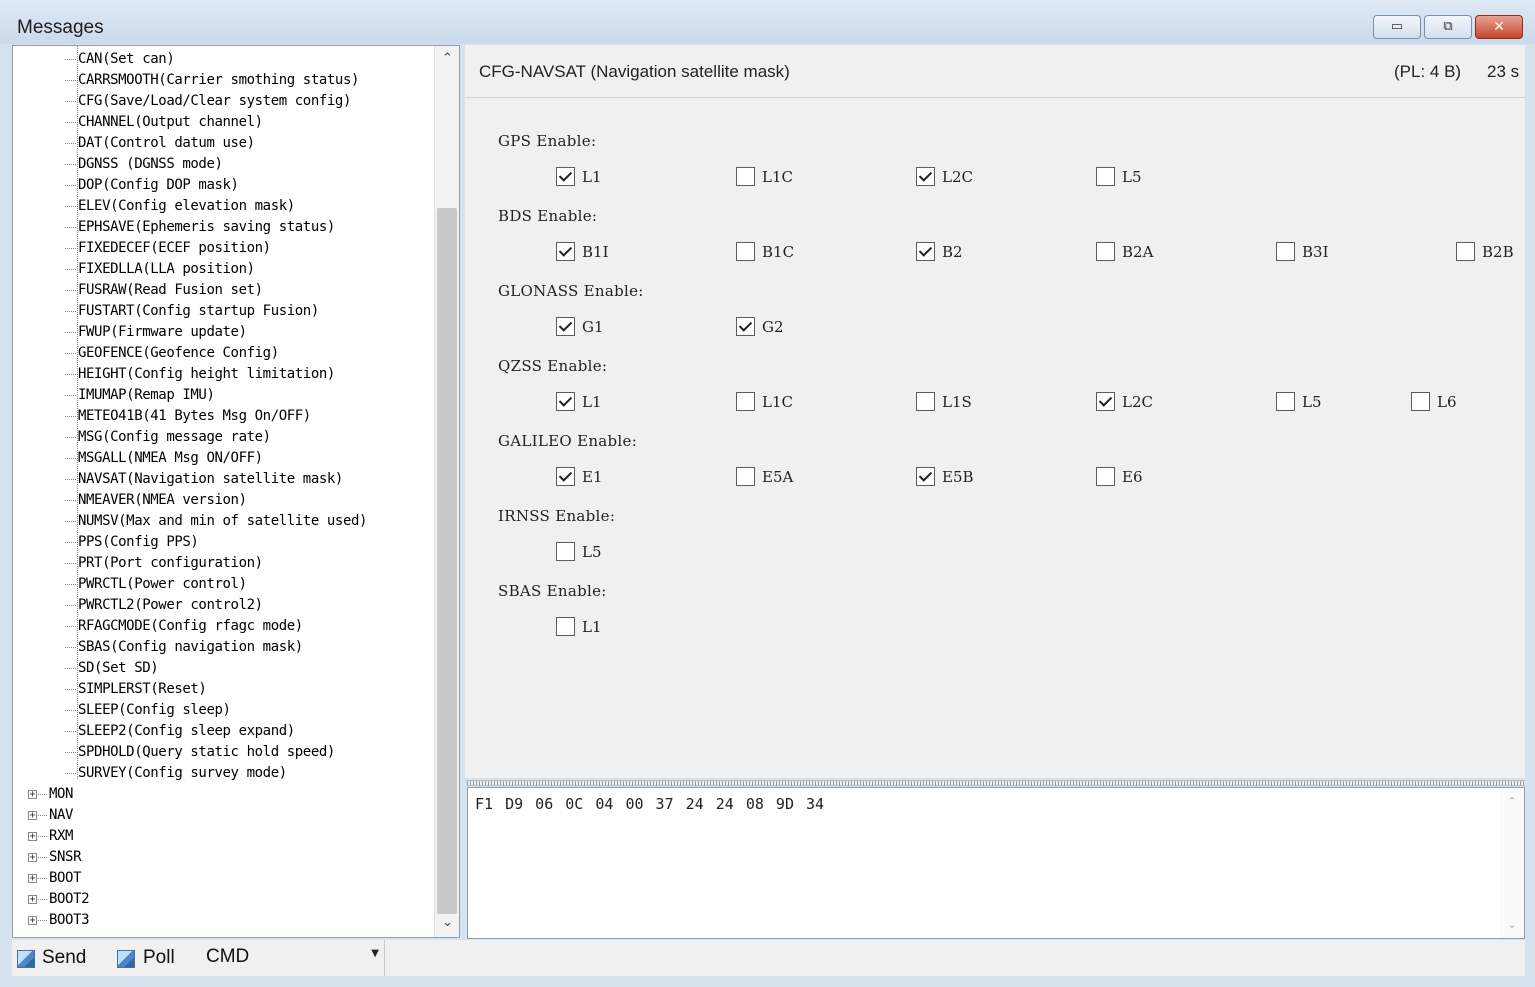 The width and height of the screenshot is (1535, 987). What do you see at coordinates (170, 122) in the screenshot?
I see `tree-item: CHANNEL(Output channel)` at bounding box center [170, 122].